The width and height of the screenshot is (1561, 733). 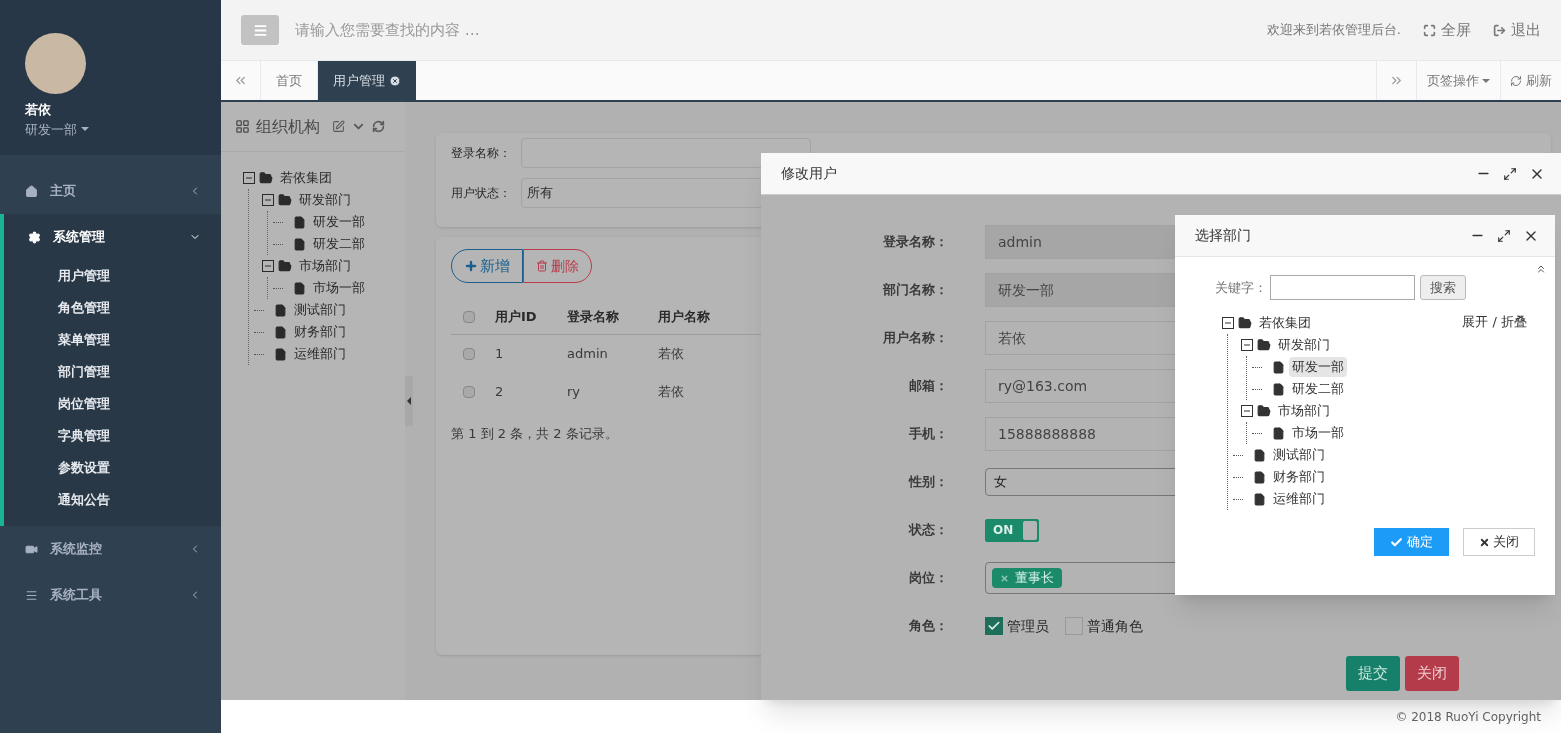 I want to click on plus-icon, so click(x=471, y=266).